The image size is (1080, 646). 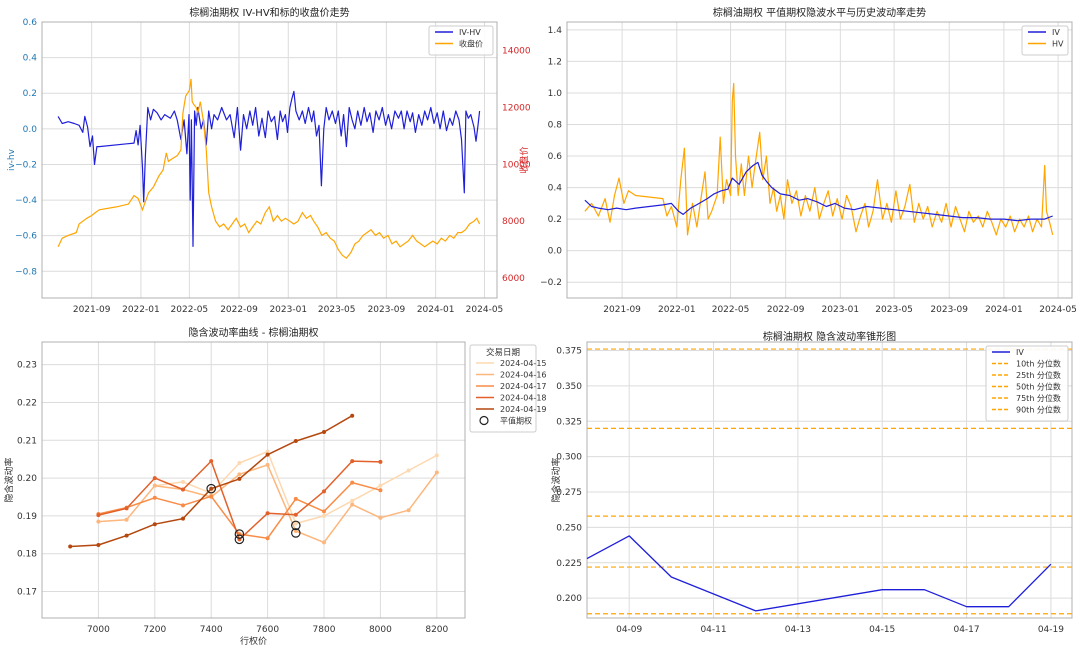 I want to click on x-tick-label: 7000, so click(x=98, y=630).